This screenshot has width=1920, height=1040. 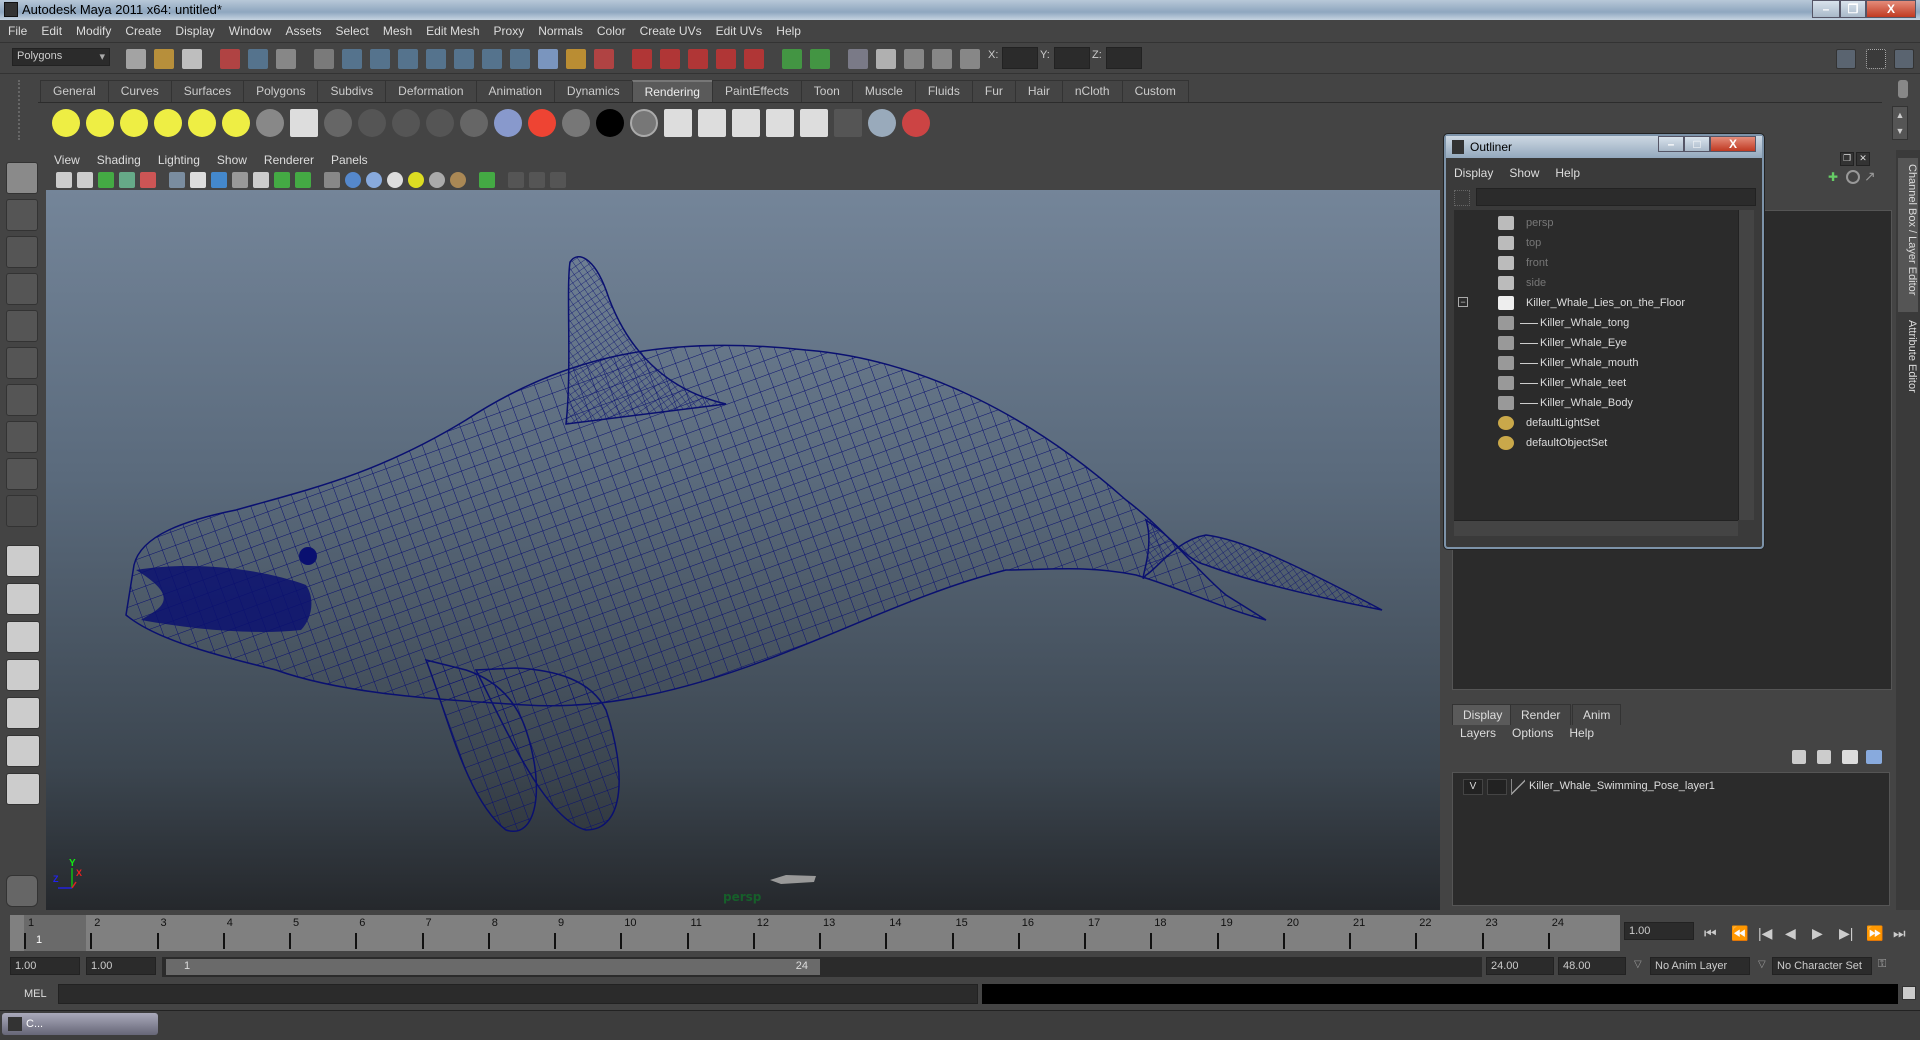 I want to click on panel-menu-lighting: Lighting, so click(x=179, y=160).